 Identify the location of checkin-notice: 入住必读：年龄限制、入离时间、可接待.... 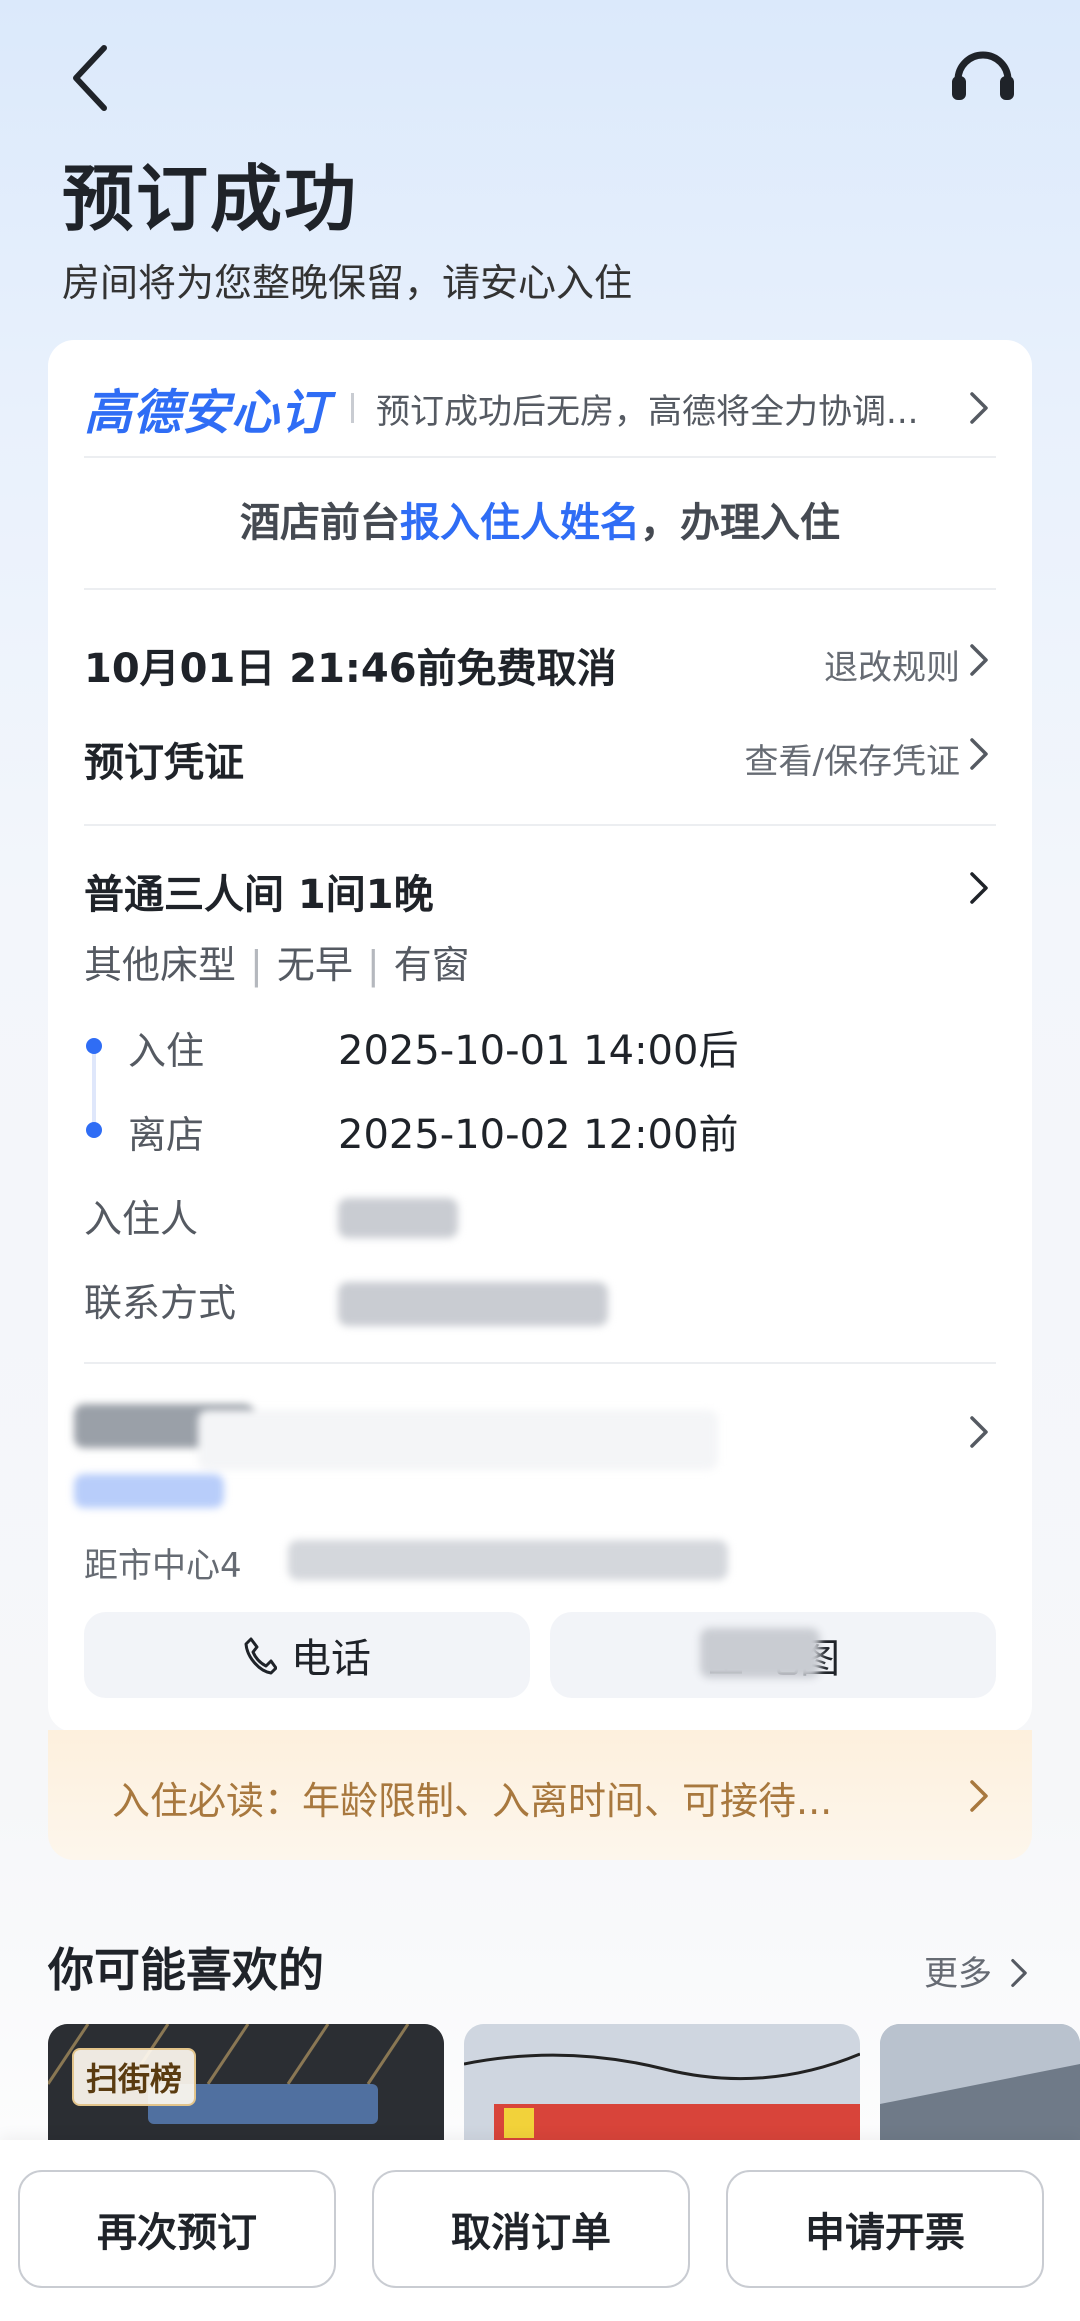
(540, 1795).